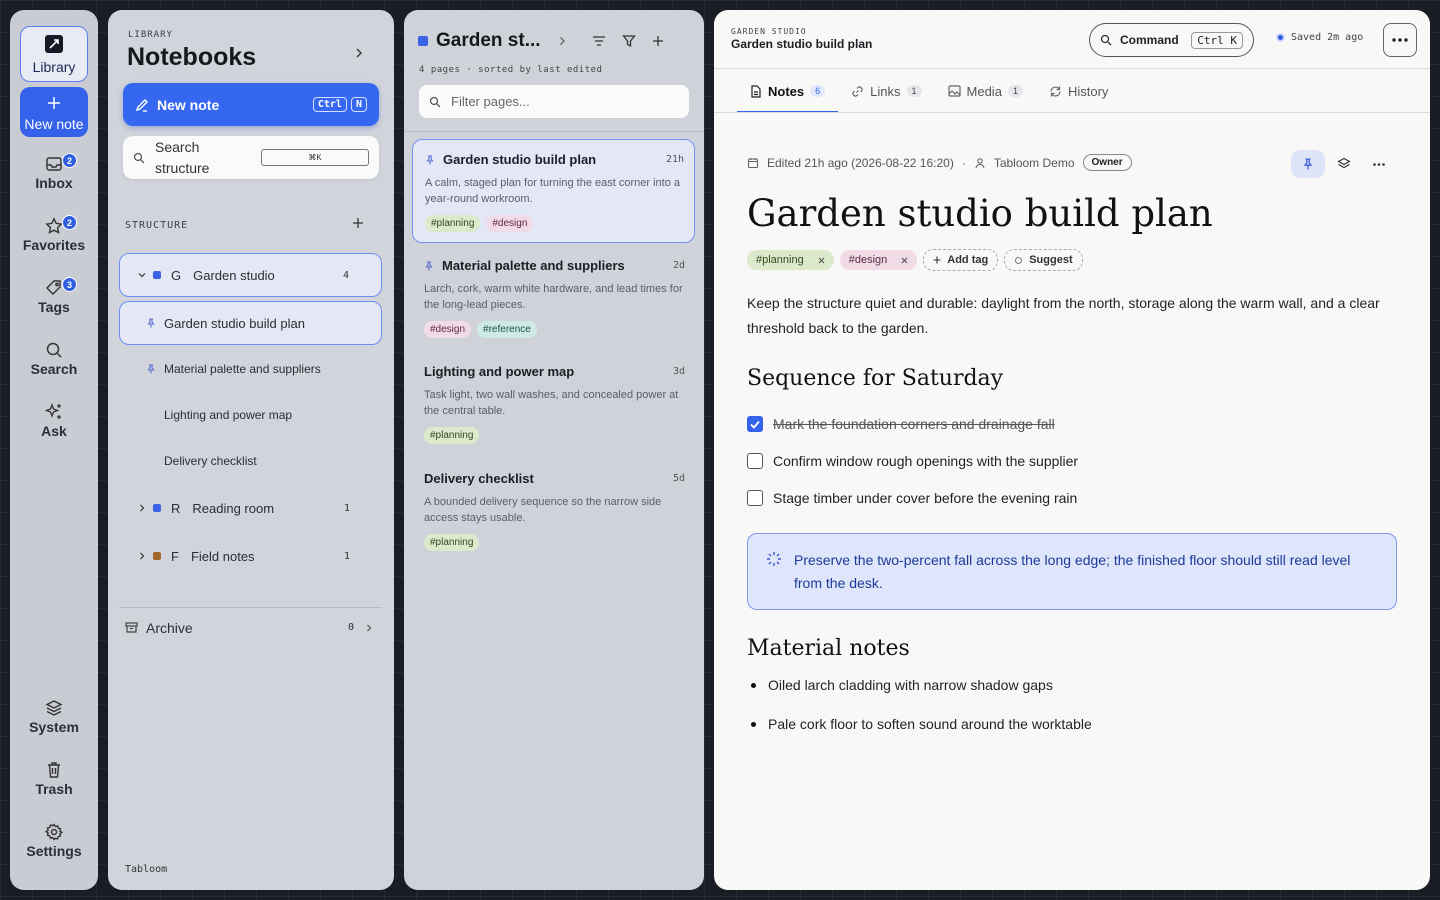 The height and width of the screenshot is (900, 1440). I want to click on note-actions, so click(1338, 164).